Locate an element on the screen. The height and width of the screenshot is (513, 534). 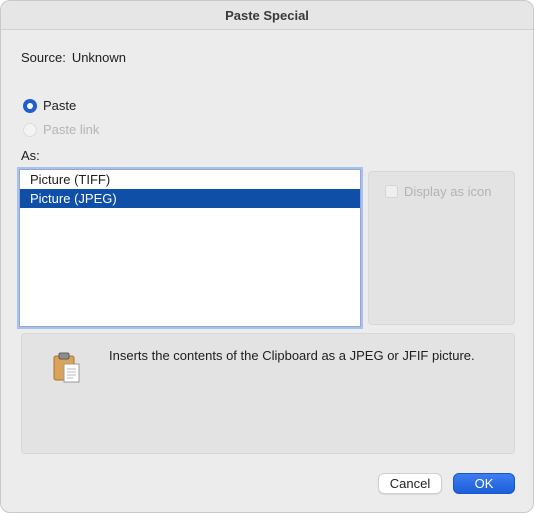
source-value: Unknown is located at coordinates (99, 57).